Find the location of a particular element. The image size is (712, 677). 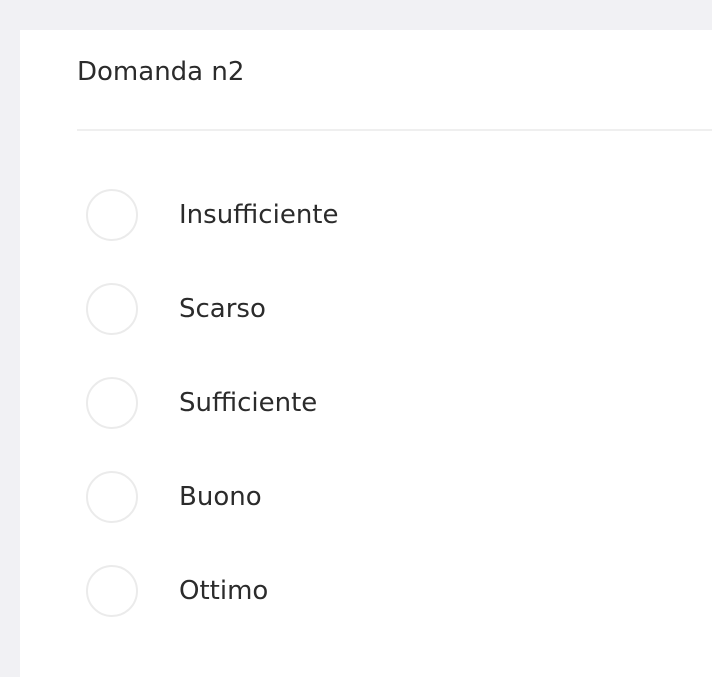

option-insufficiente: Insufficiente is located at coordinates (212, 215).